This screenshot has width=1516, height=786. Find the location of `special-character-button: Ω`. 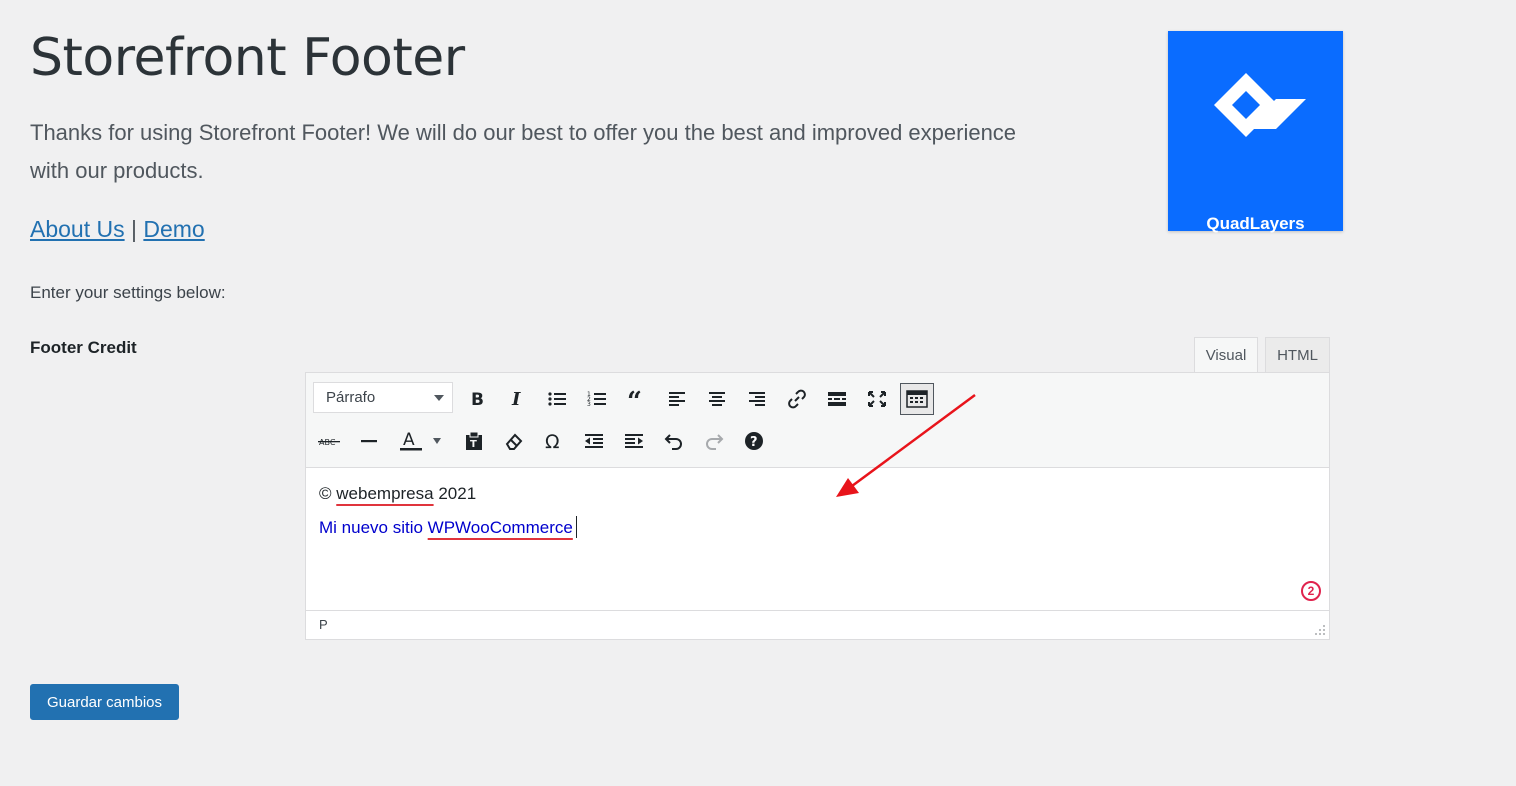

special-character-button: Ω is located at coordinates (554, 441).